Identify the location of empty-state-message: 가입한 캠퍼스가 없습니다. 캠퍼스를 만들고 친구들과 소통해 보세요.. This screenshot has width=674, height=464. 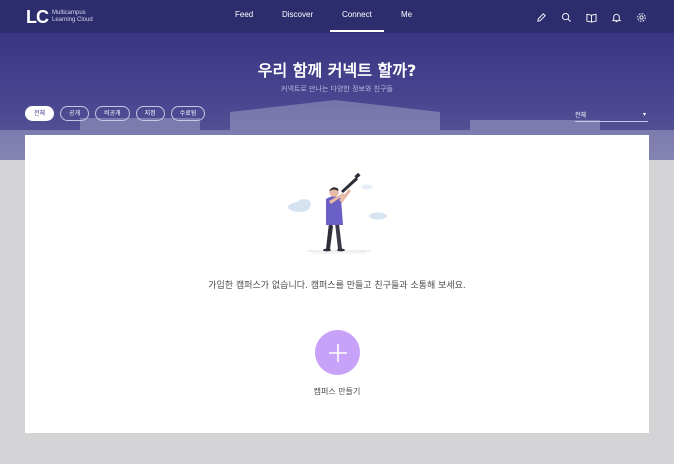
(337, 286).